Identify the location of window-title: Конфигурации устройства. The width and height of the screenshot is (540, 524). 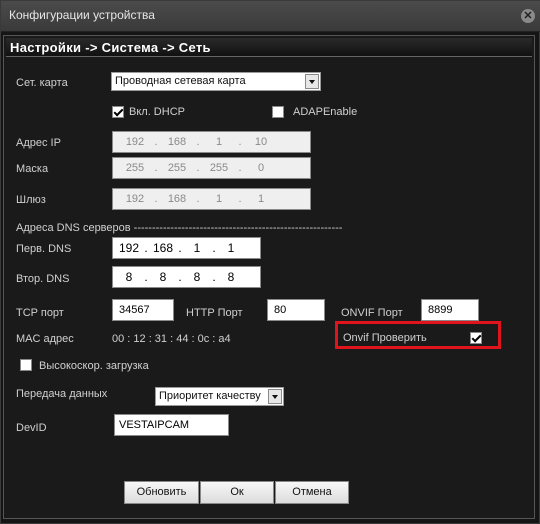
(82, 15).